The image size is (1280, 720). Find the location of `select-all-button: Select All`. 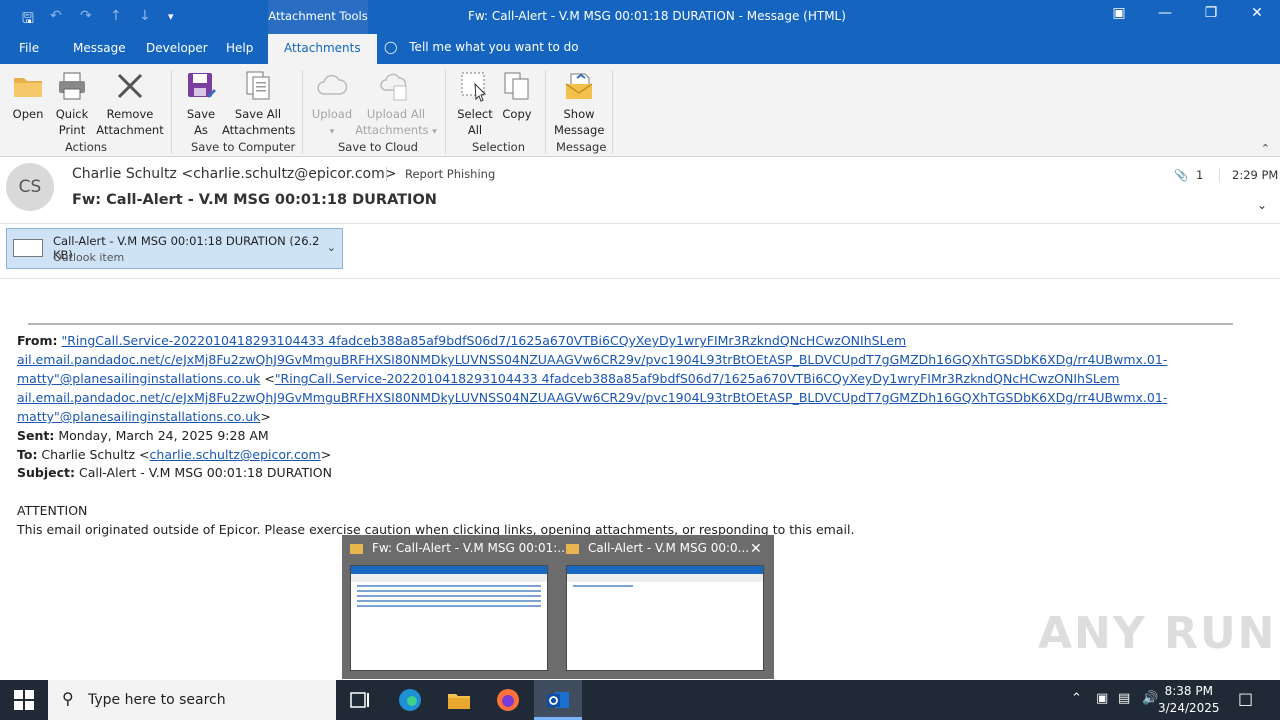

select-all-button: Select All is located at coordinates (475, 104).